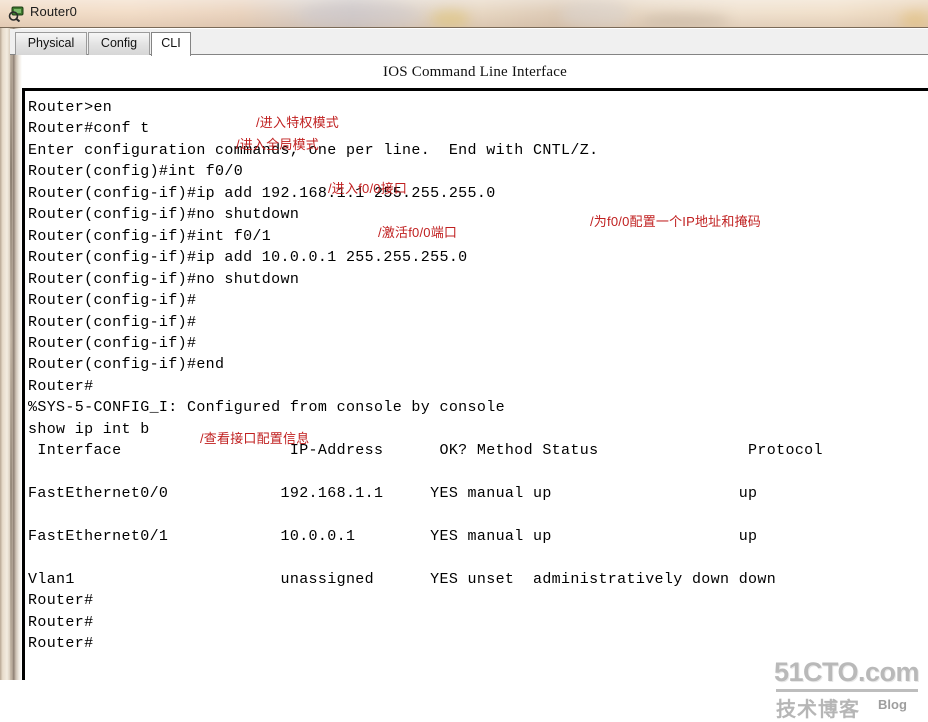 Image resolution: width=928 pixels, height=722 pixels. I want to click on tab-physical-label: Physical, so click(51, 43).